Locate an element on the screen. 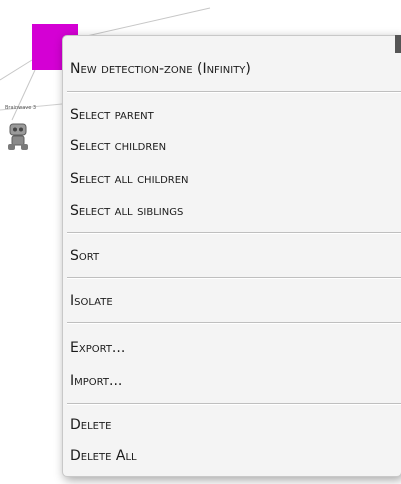 This screenshot has width=401, height=484. menu-item-select-all-siblings: Select all siblings is located at coordinates (126, 211).